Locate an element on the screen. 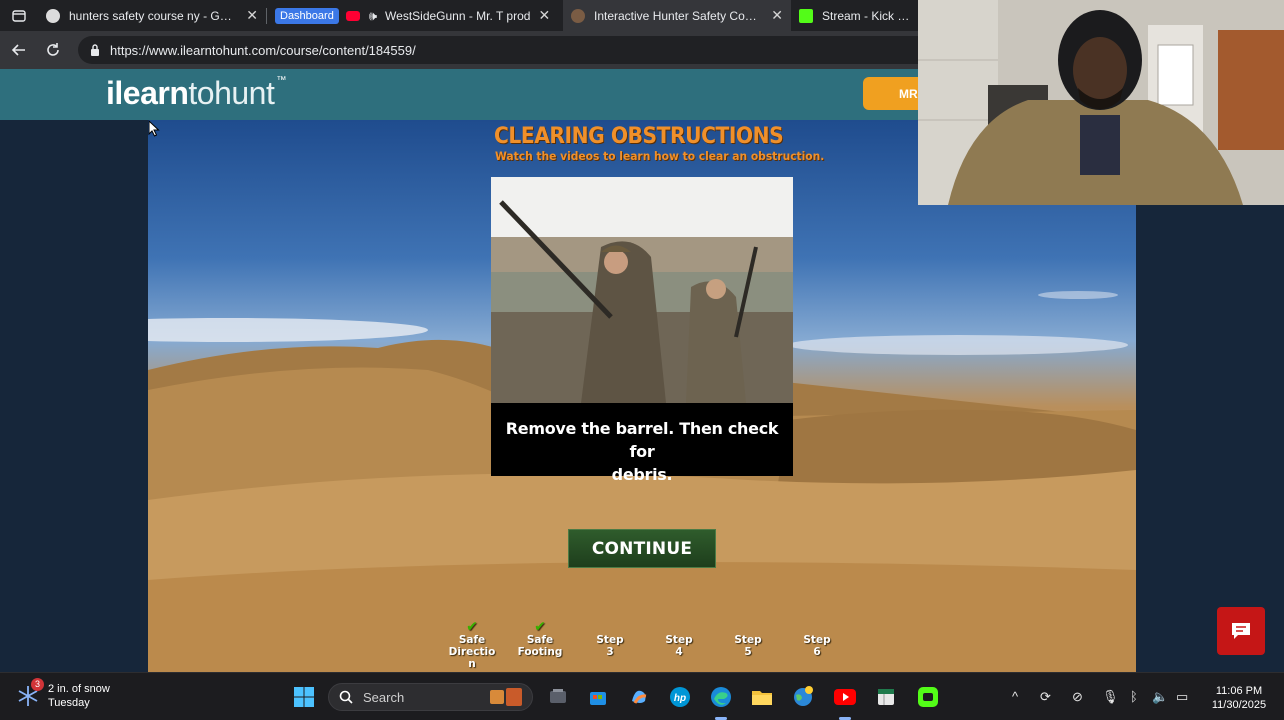 This screenshot has height=720, width=1284. microsoft-store-button is located at coordinates (598, 697).